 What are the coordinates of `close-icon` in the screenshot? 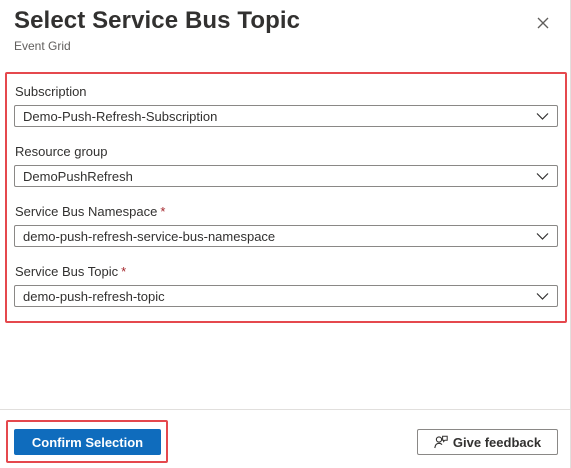 It's located at (543, 23).